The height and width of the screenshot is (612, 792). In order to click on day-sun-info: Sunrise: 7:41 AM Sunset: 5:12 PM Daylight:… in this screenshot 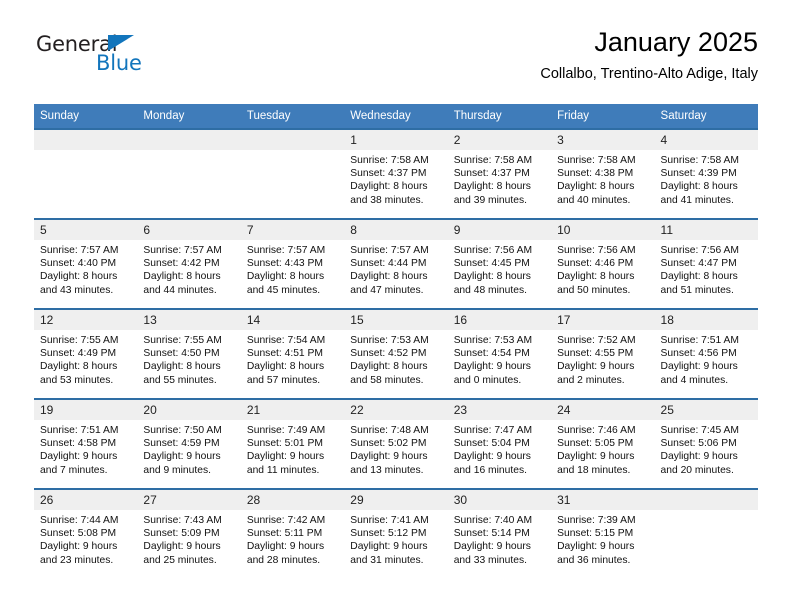, I will do `click(395, 538)`.